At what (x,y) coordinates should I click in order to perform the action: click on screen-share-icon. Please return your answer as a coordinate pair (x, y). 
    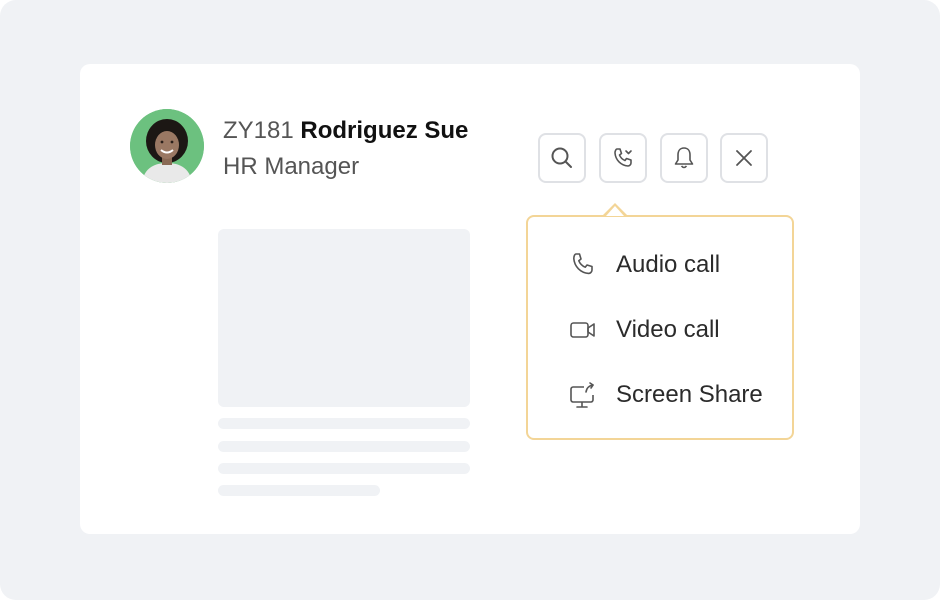
    Looking at the image, I should click on (582, 395).